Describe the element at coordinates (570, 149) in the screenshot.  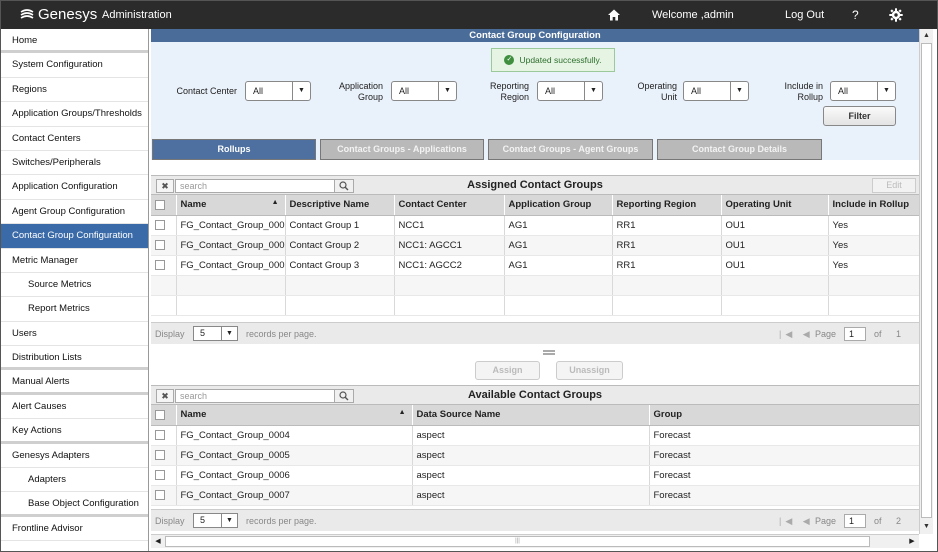
I see `tab-contact-groups-agent-groups: Contact Groups - Agent Groups` at that location.